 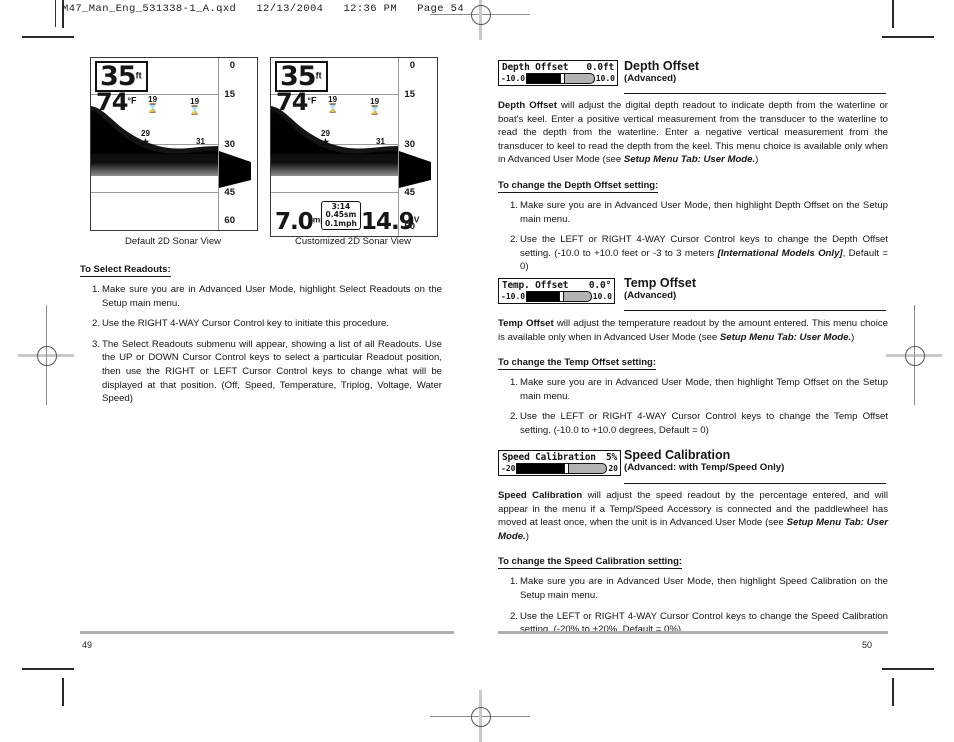 What do you see at coordinates (294, 222) in the screenshot?
I see `speed-value: 7.0` at bounding box center [294, 222].